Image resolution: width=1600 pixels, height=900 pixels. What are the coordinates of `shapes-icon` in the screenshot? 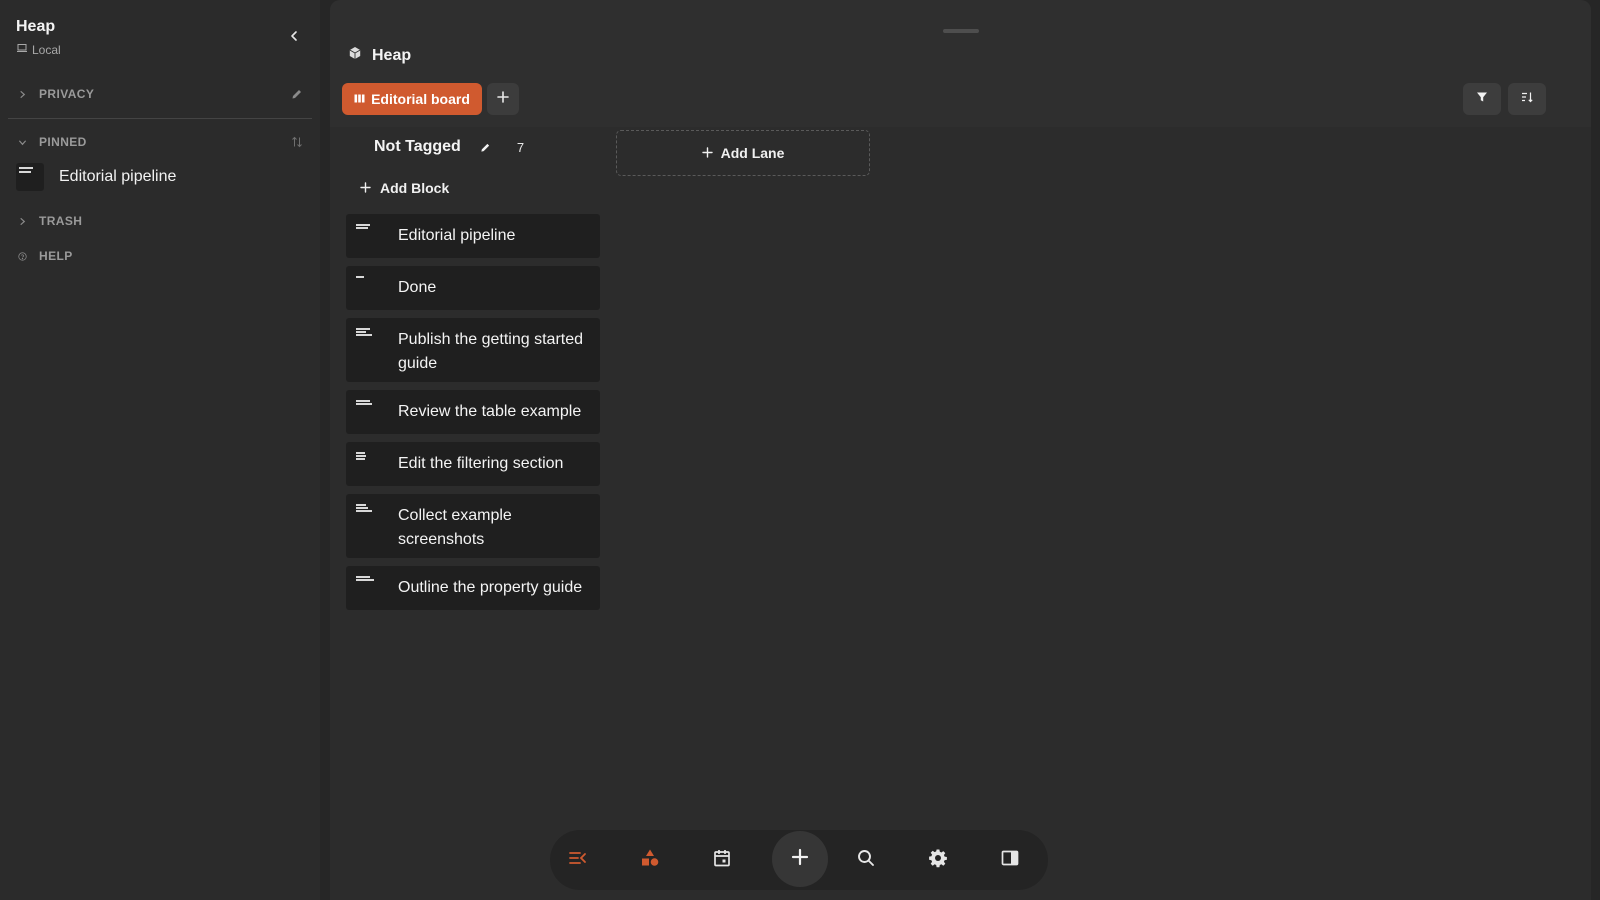 It's located at (650, 860).